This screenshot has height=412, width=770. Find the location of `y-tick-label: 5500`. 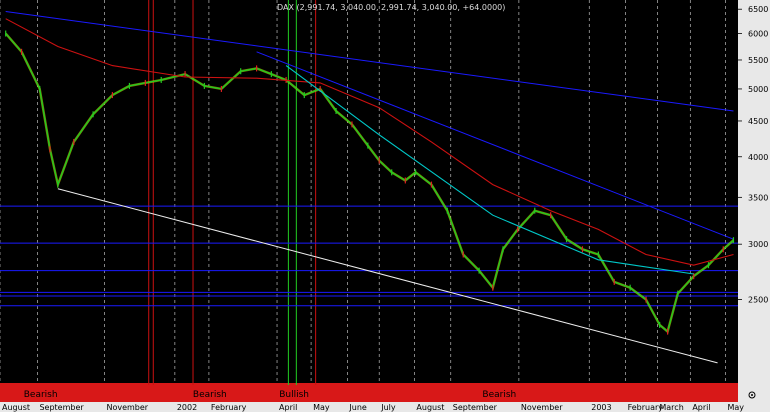

y-tick-label: 5500 is located at coordinates (758, 60).